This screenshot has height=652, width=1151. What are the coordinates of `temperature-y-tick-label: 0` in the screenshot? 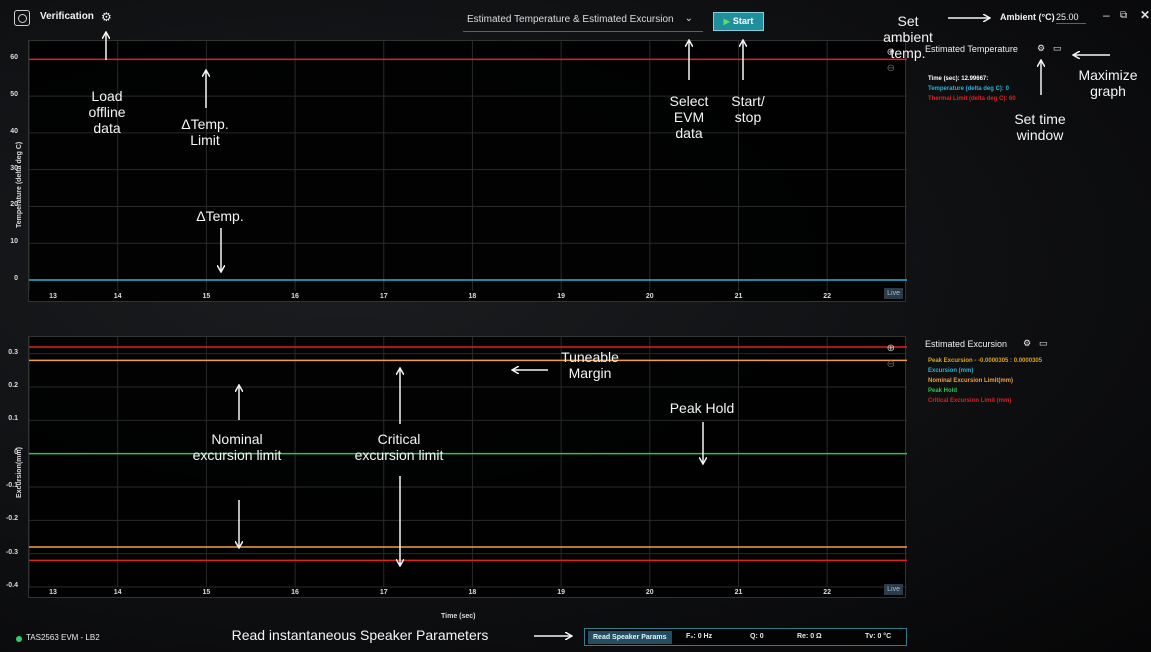 It's located at (16, 278).